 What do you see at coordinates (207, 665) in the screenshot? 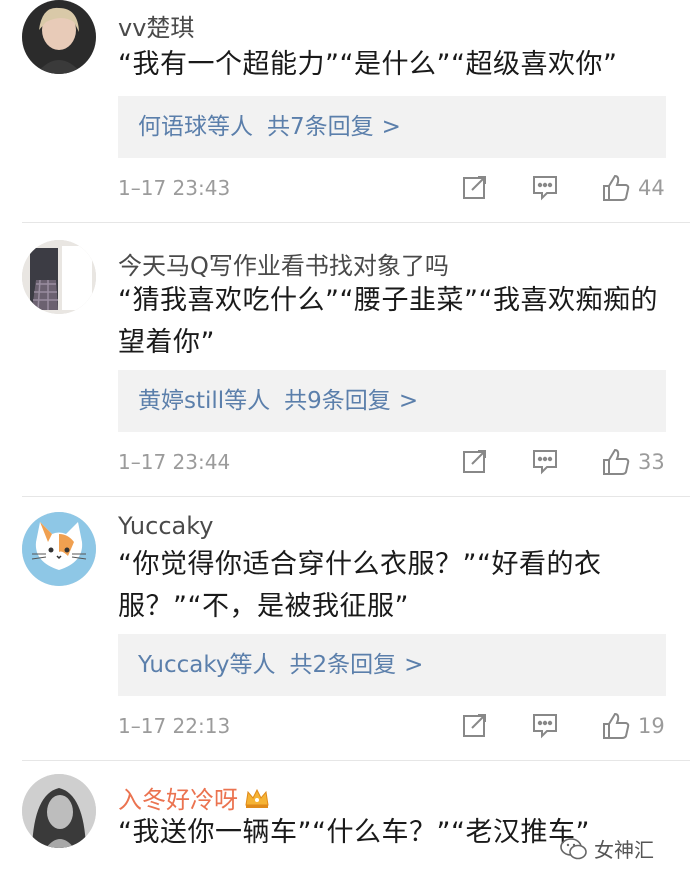
I see `reply-users: Yuccaky等人` at bounding box center [207, 665].